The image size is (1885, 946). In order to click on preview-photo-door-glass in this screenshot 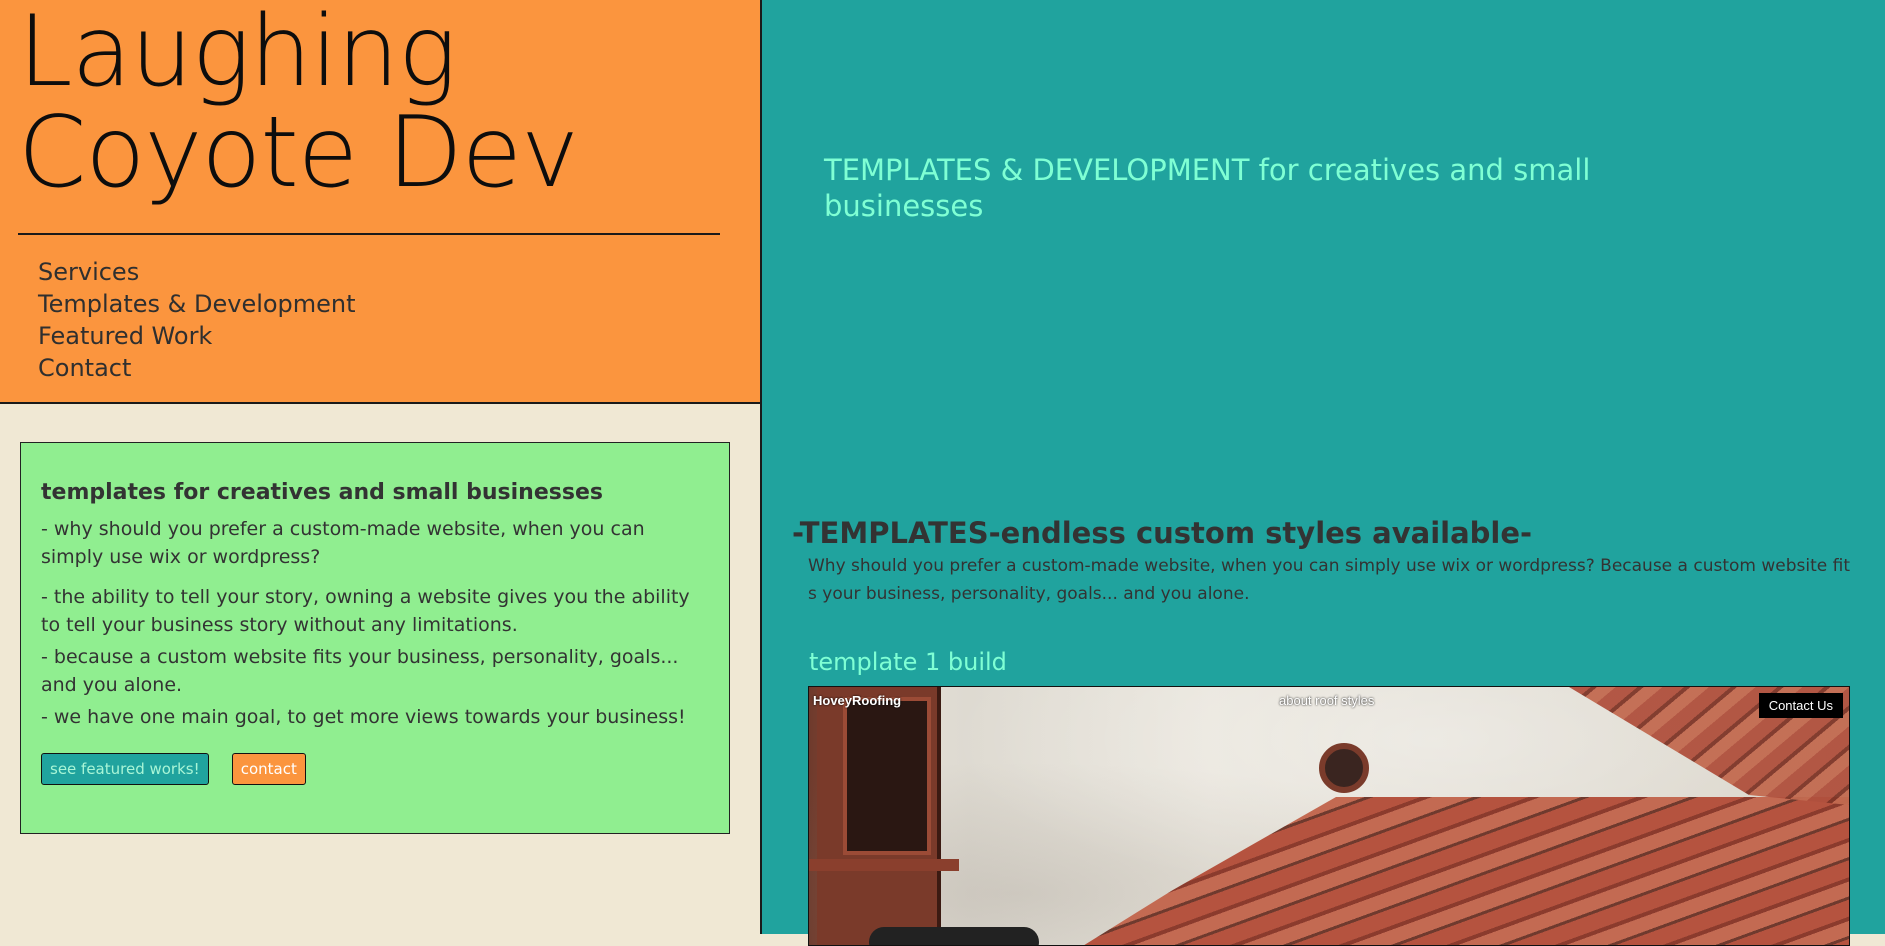, I will do `click(887, 776)`.